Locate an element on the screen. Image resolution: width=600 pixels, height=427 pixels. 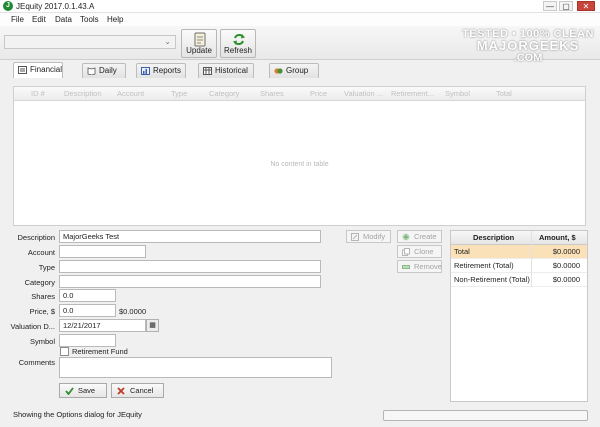
category-label: Category is located at coordinates (39, 282).